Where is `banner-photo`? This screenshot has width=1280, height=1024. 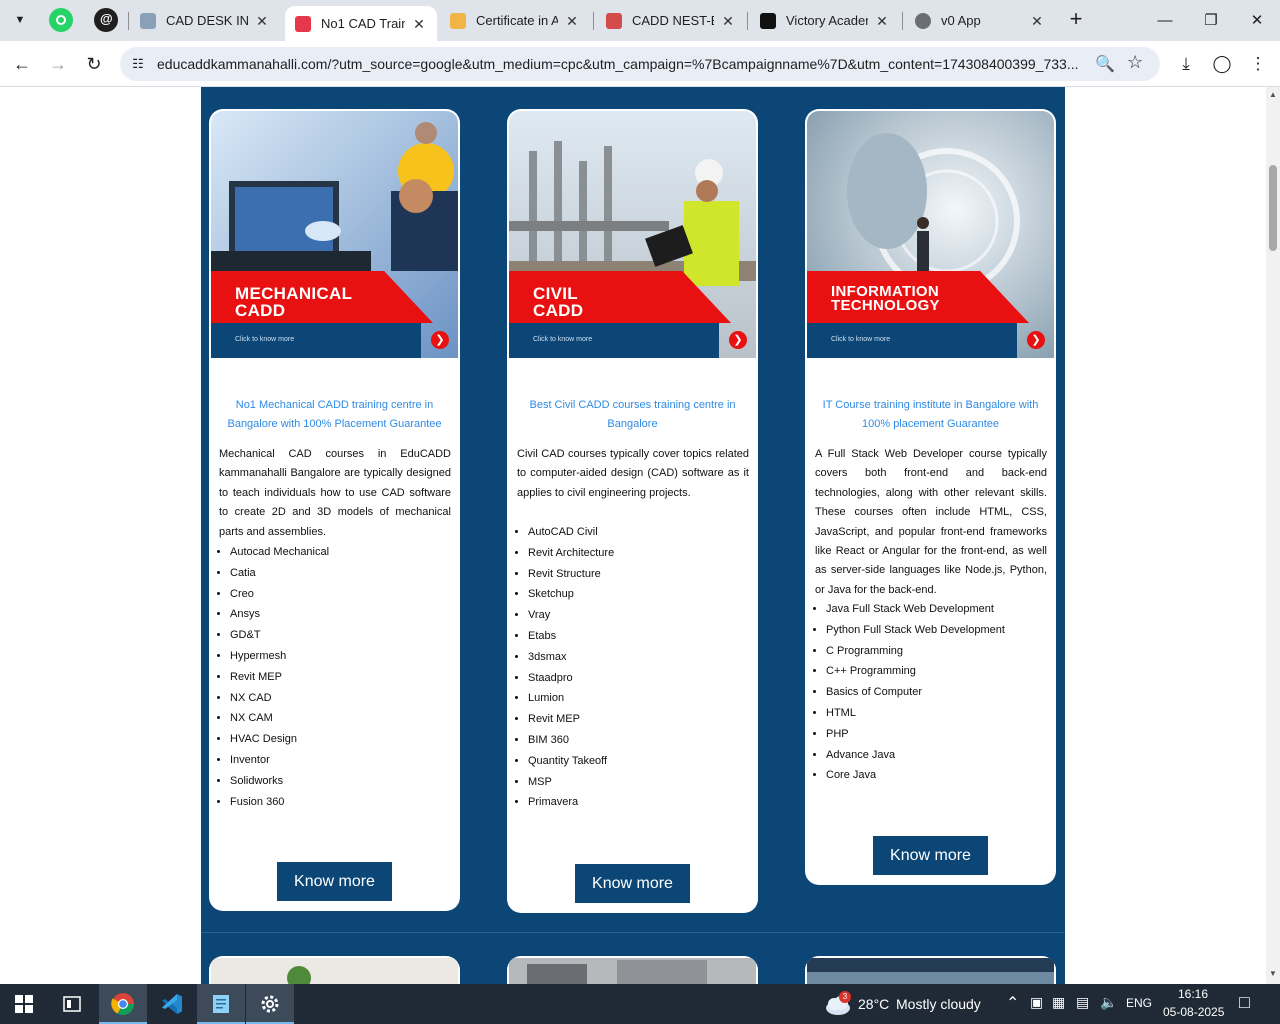
banner-photo is located at coordinates (334, 971).